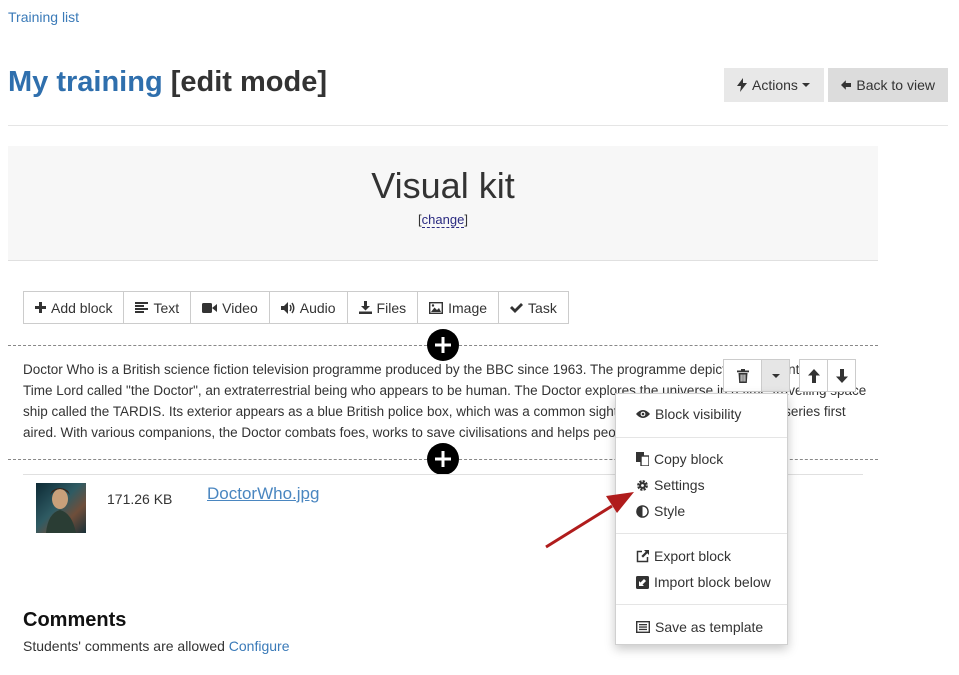  What do you see at coordinates (166, 307) in the screenshot?
I see `add-text-label: Text` at bounding box center [166, 307].